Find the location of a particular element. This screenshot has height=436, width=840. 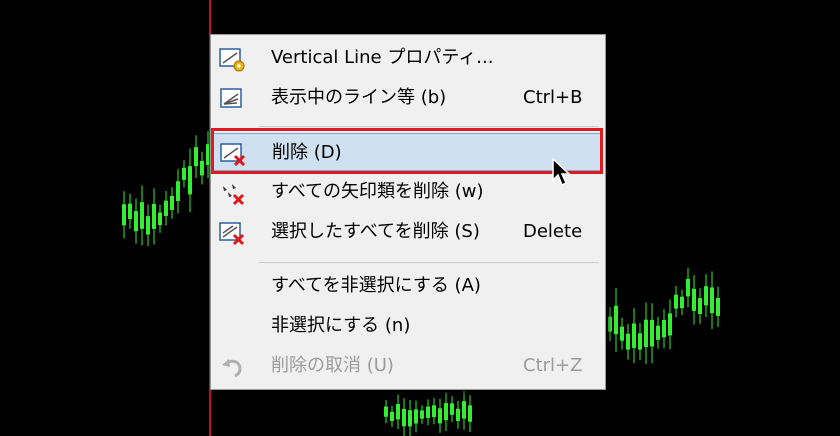

menu-item-shortcut: Ctrl+B is located at coordinates (553, 97).